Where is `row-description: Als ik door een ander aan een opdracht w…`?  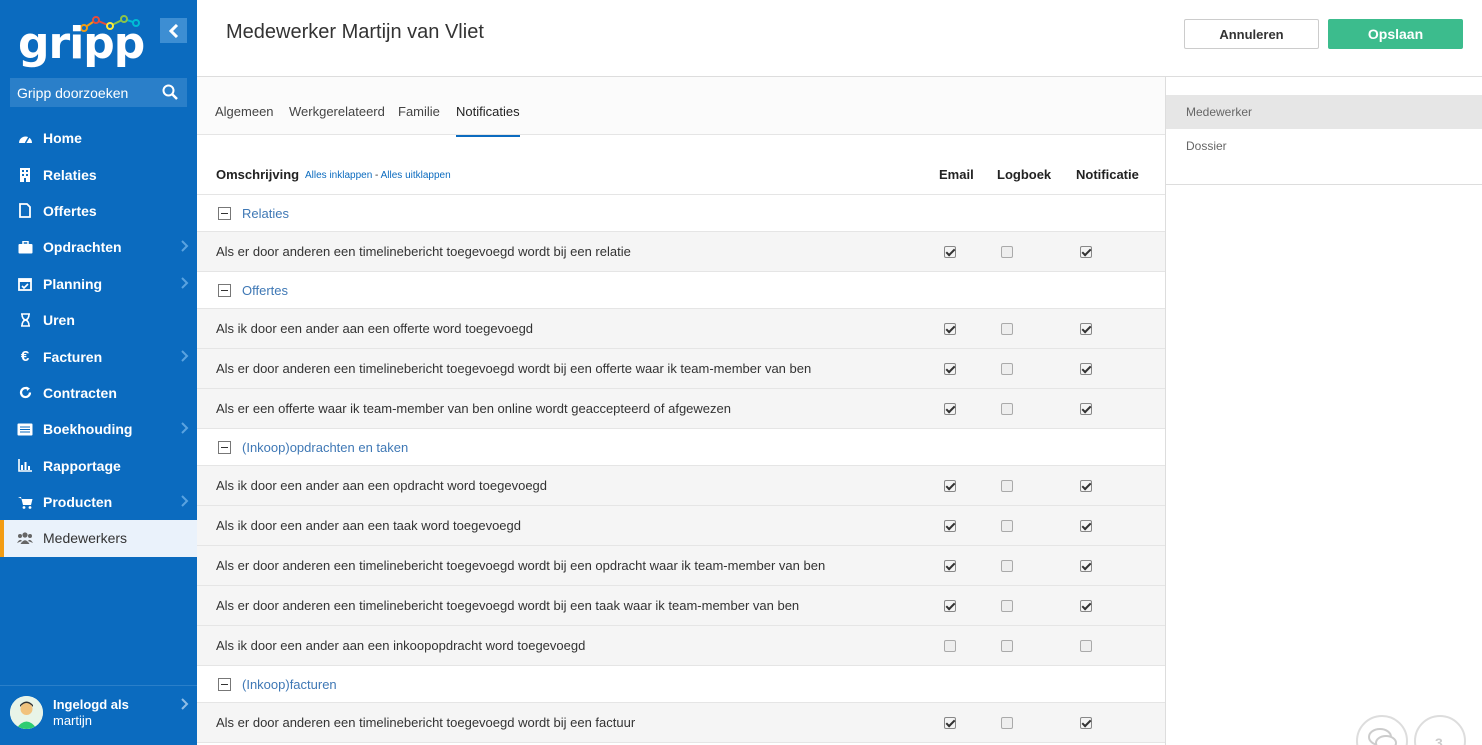
row-description: Als ik door een ander aan een opdracht w… is located at coordinates (382, 485).